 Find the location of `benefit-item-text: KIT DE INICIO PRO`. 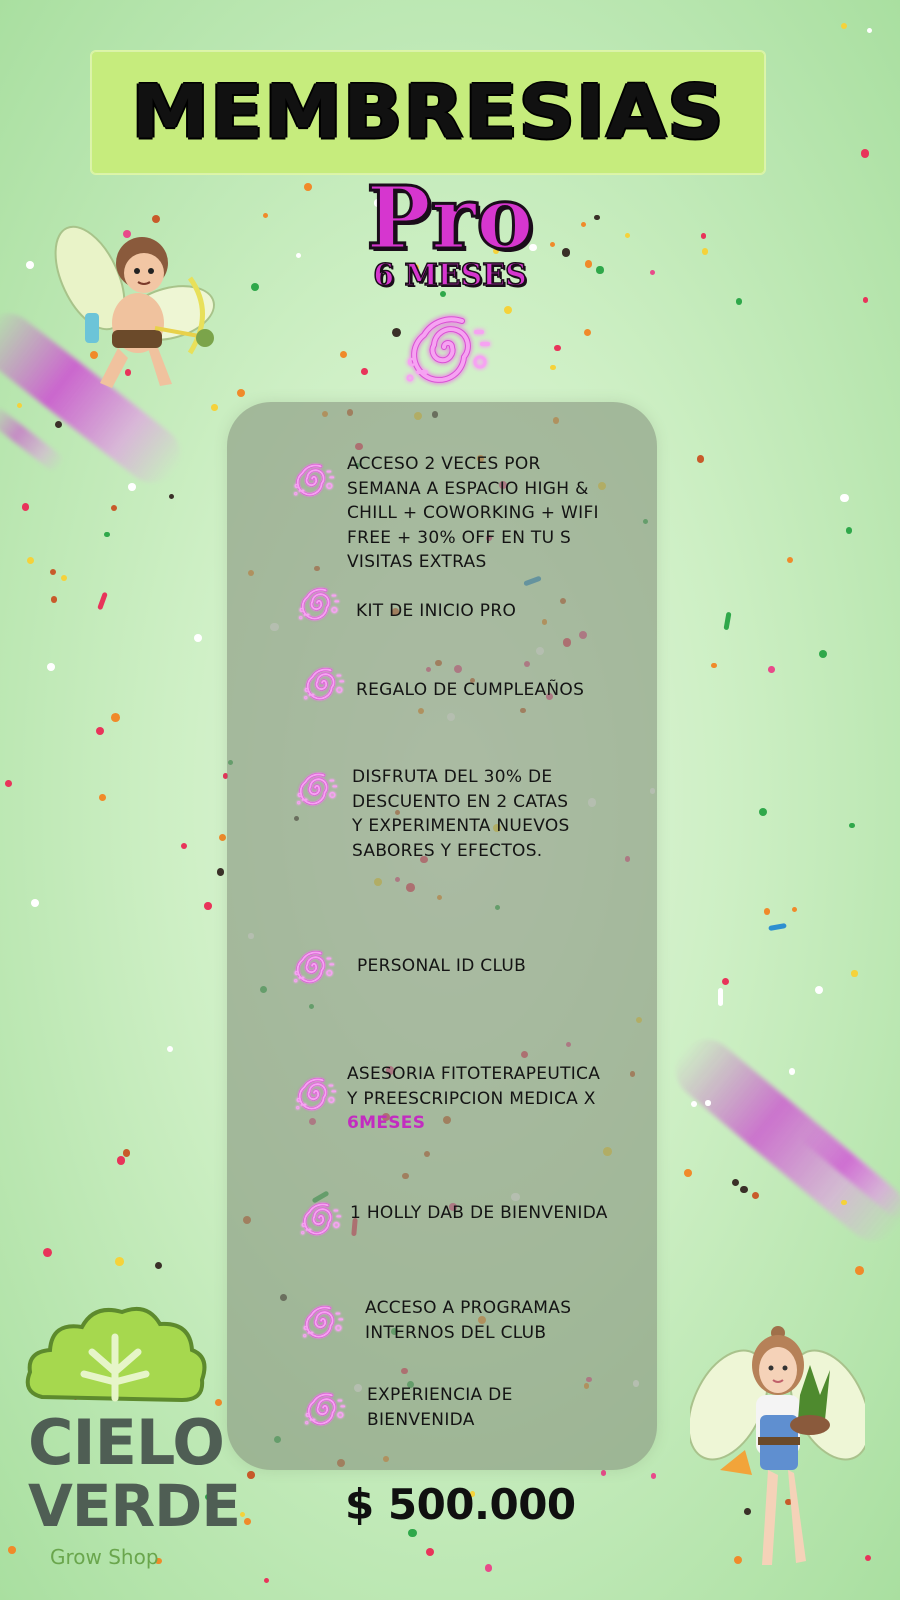

benefit-item-text: KIT DE INICIO PRO is located at coordinates (436, 611).